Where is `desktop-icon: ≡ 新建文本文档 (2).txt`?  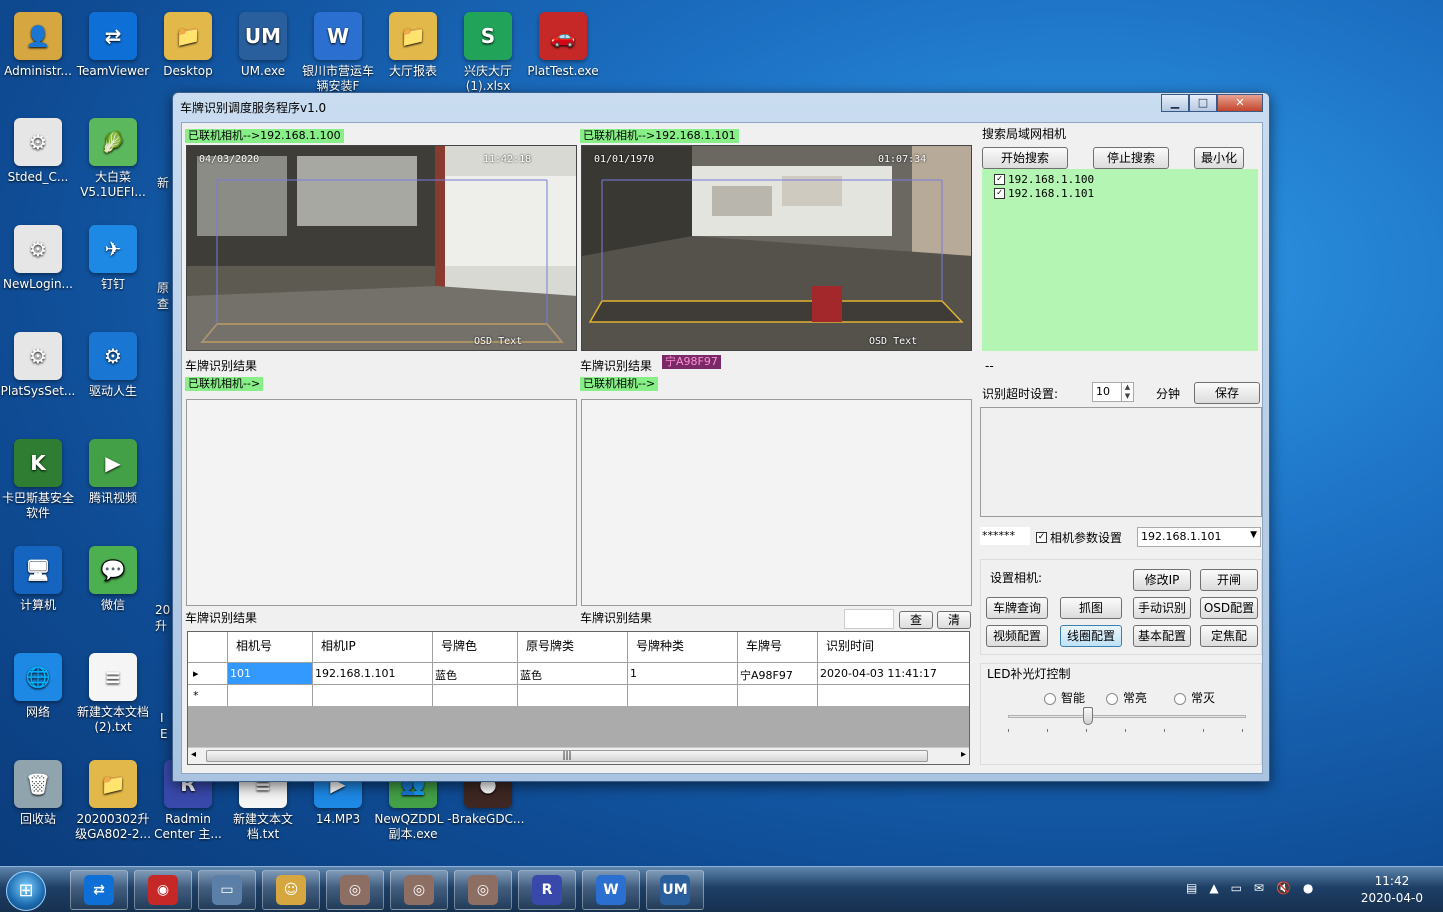 desktop-icon: ≡ 新建文本文档 (2).txt is located at coordinates (113, 703).